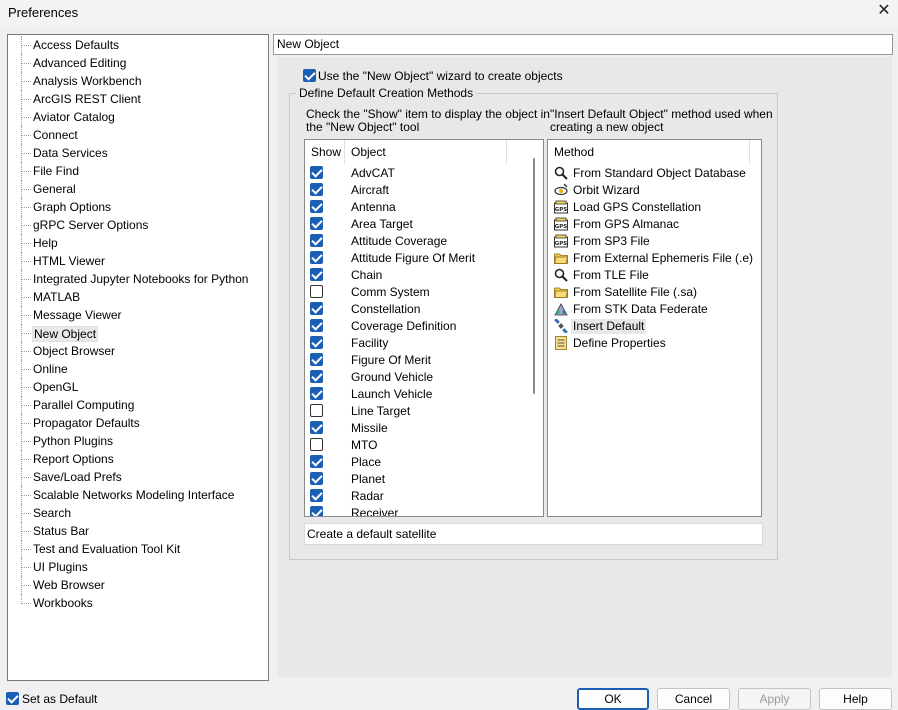 This screenshot has height=710, width=898. What do you see at coordinates (654, 343) in the screenshot?
I see `method-row: Define Properties` at bounding box center [654, 343].